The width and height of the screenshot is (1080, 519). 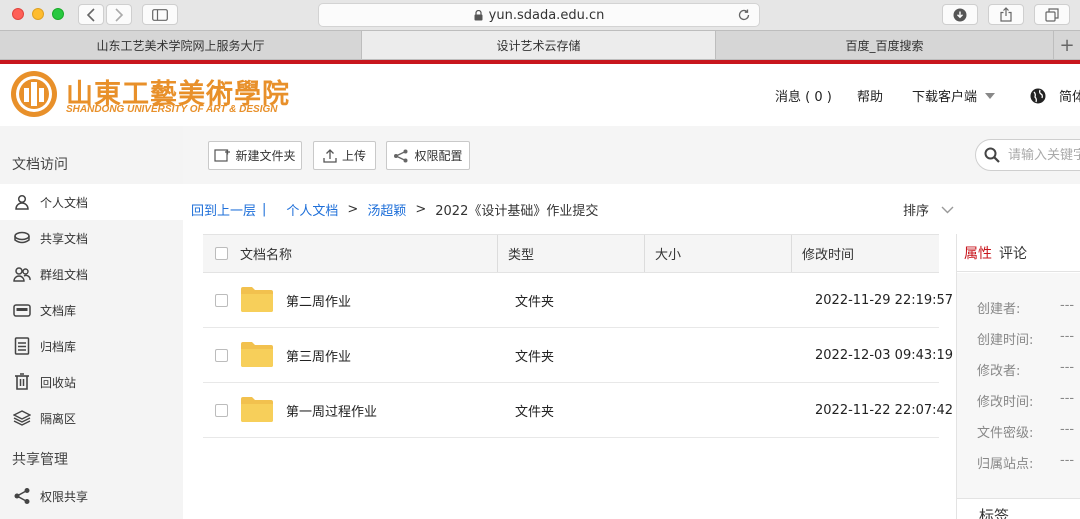 What do you see at coordinates (119, 14) in the screenshot?
I see `forward-button` at bounding box center [119, 14].